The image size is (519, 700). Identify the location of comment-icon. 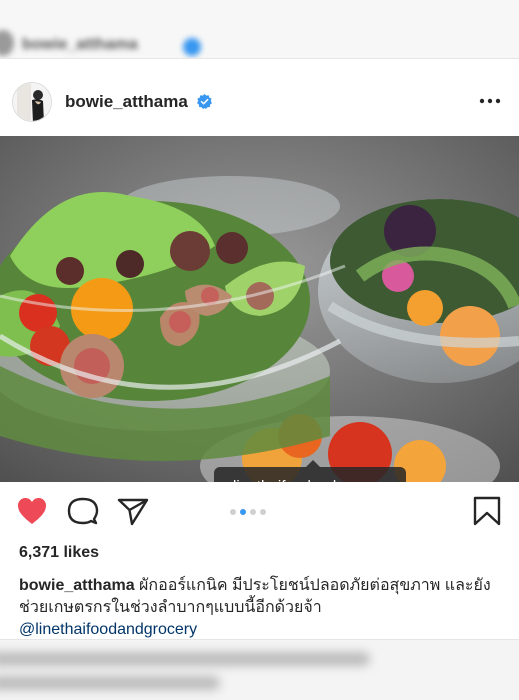
(83, 511).